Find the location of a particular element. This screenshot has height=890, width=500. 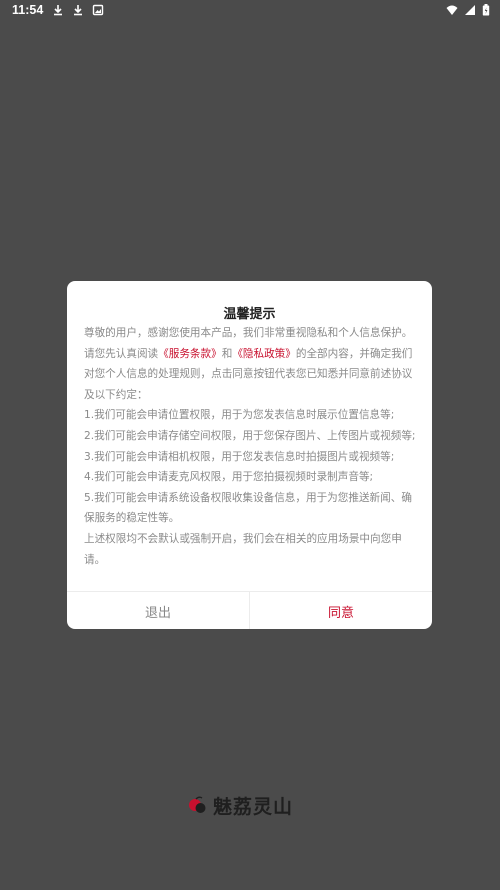

system-icons is located at coordinates (468, 10).